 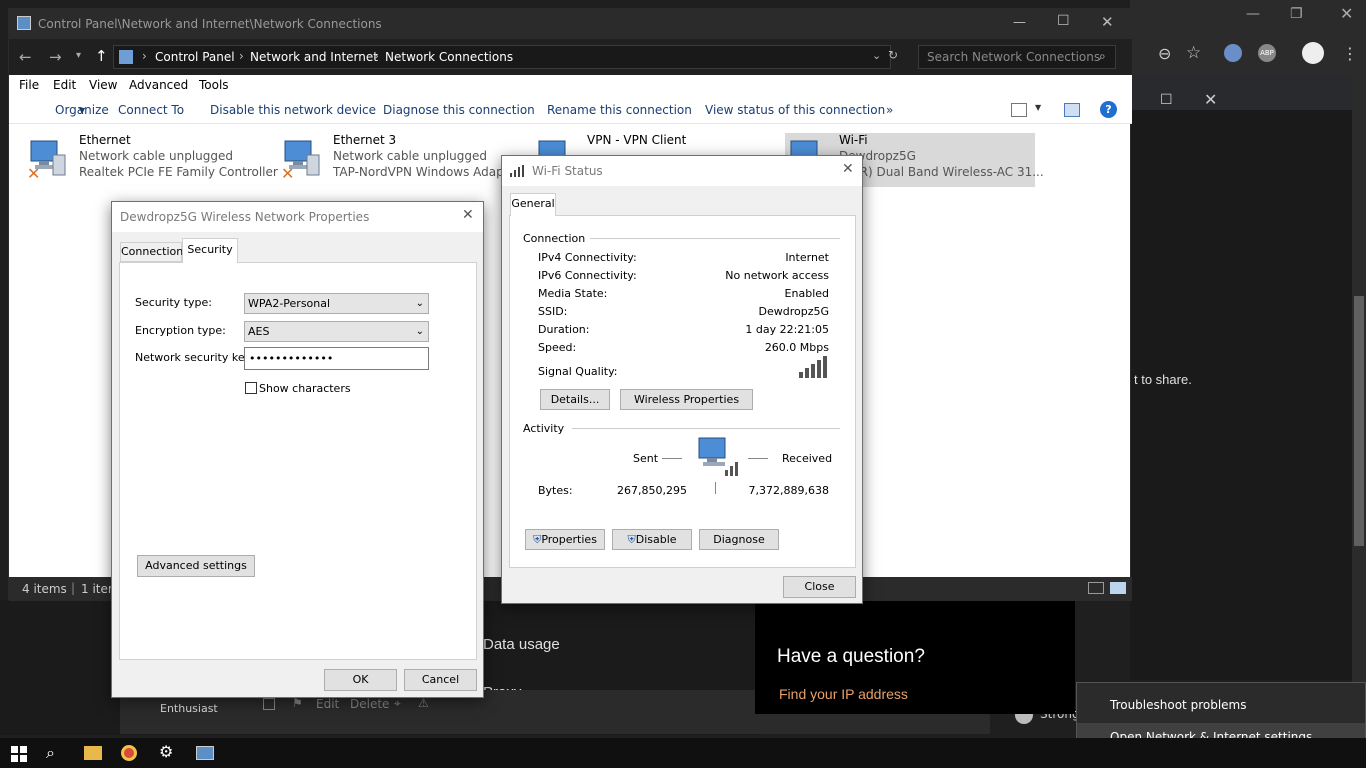 What do you see at coordinates (336, 358) in the screenshot?
I see `network-key-field: •••••••••••••` at bounding box center [336, 358].